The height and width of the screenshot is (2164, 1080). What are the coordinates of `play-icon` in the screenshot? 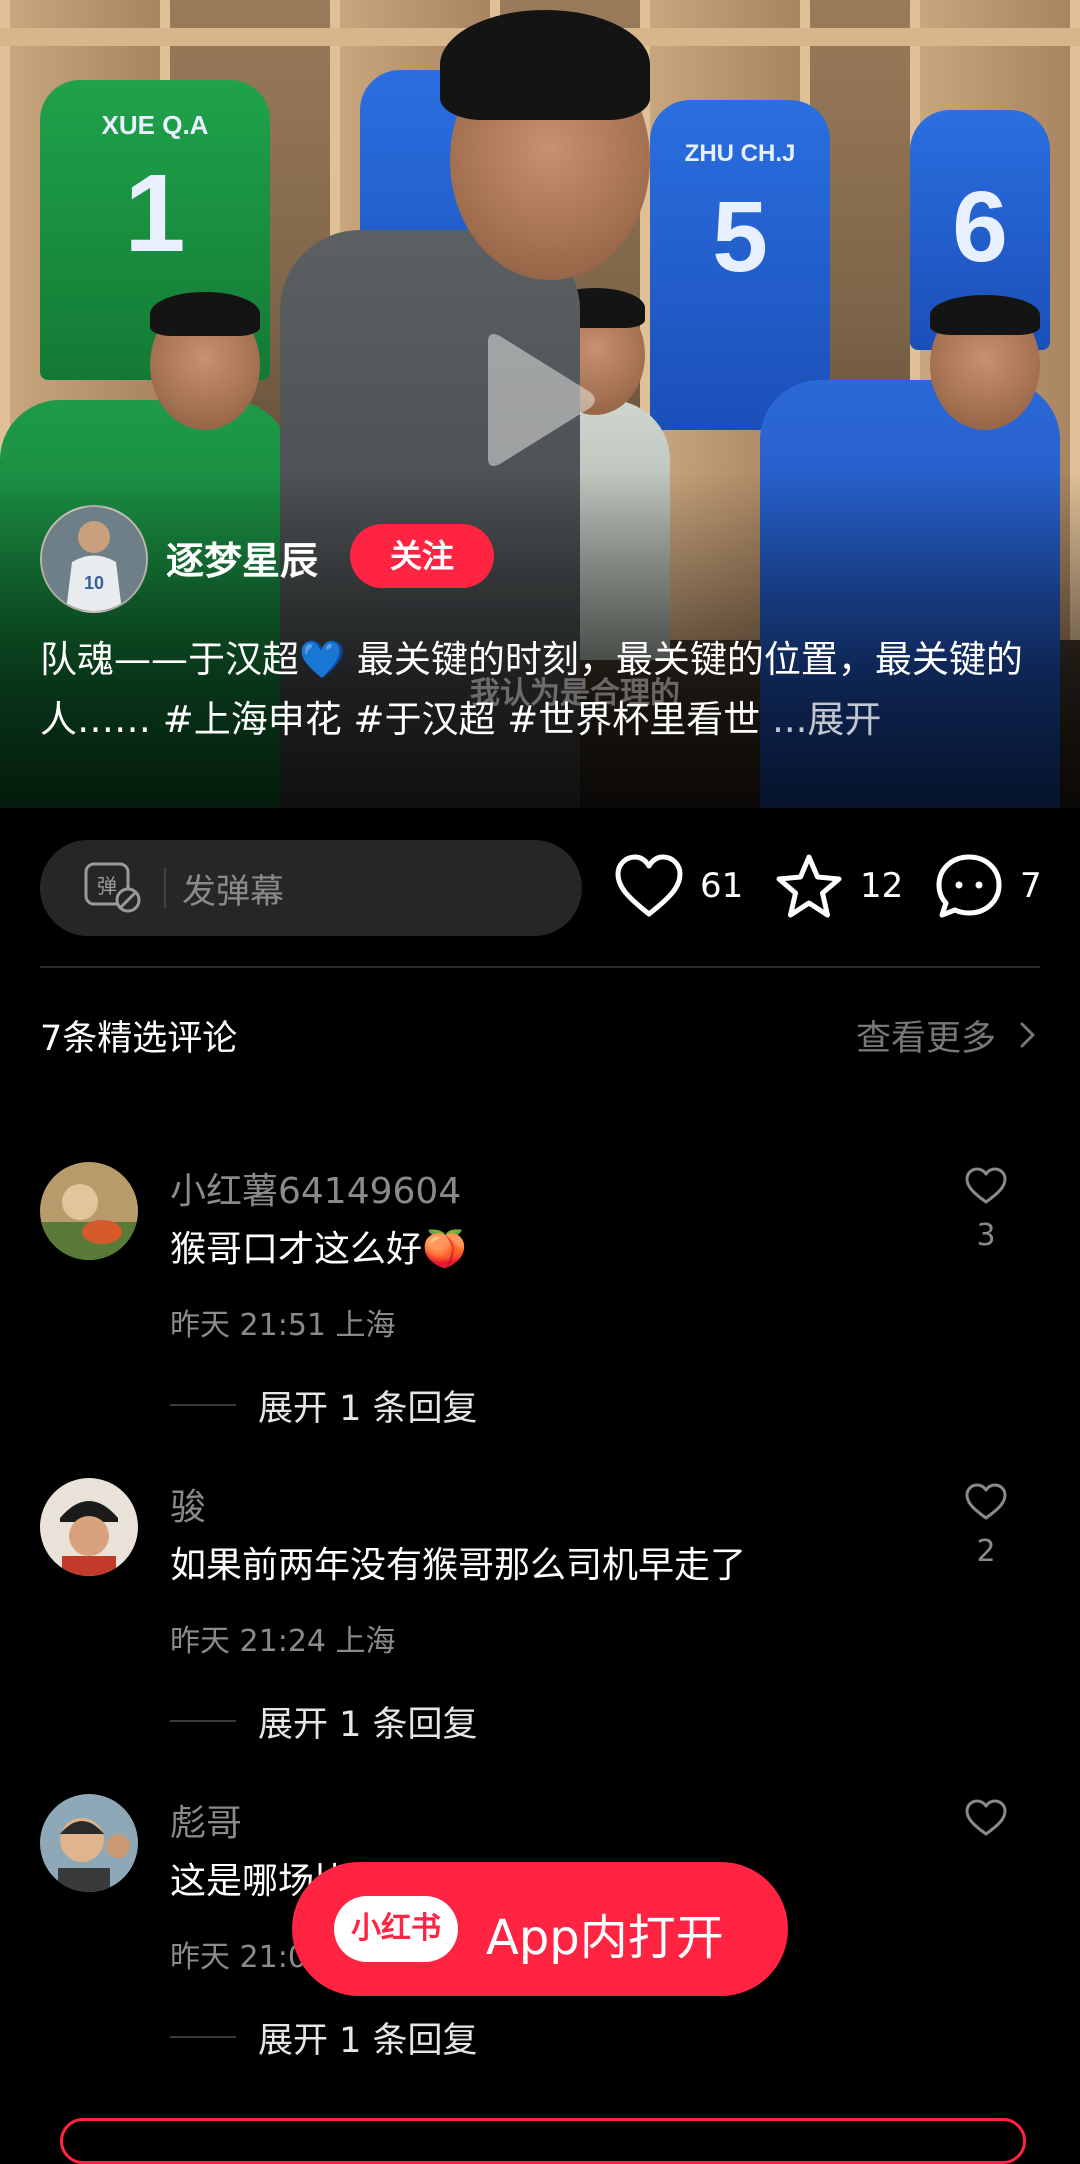 It's located at (538, 400).